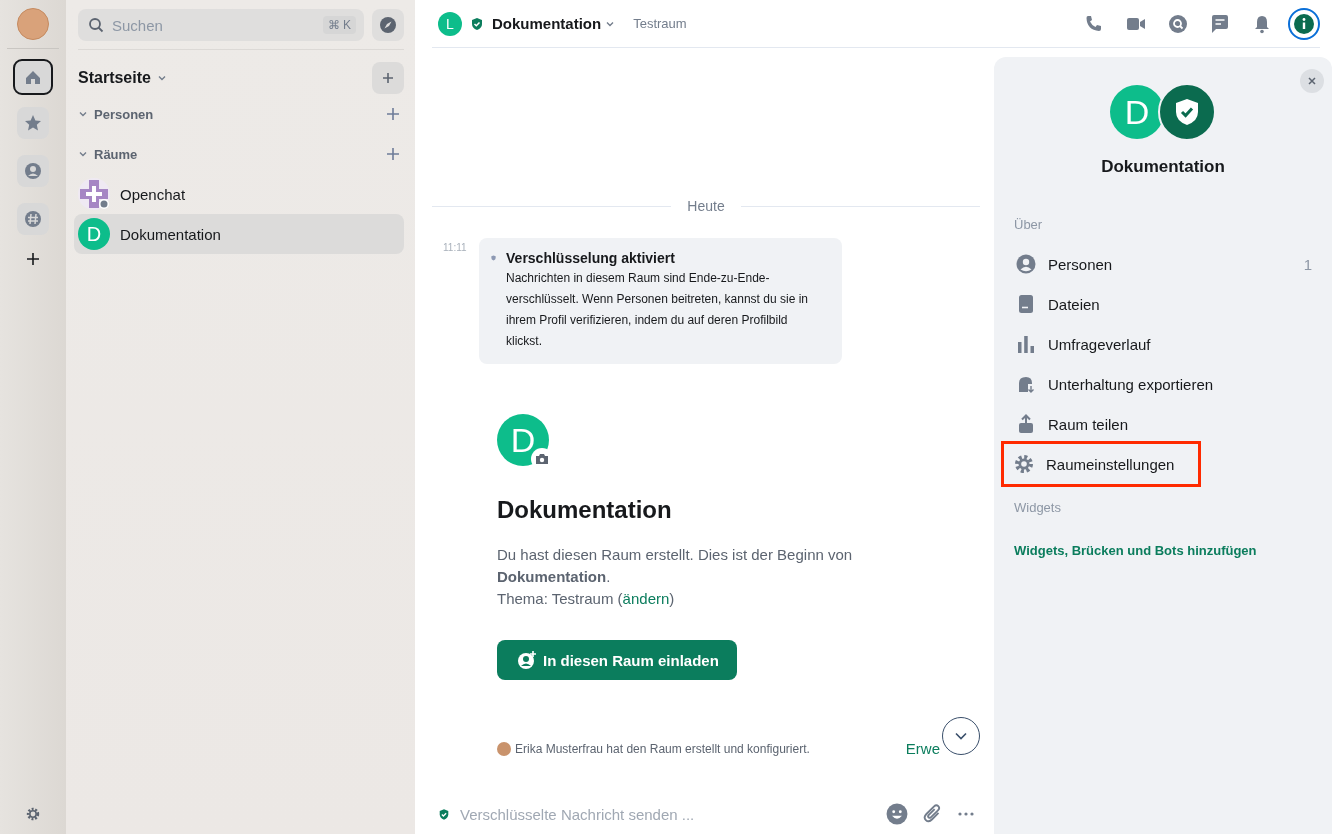 The image size is (1340, 834). Describe the element at coordinates (1163, 264) in the screenshot. I see `panel-menu-item: Personen 1` at that location.